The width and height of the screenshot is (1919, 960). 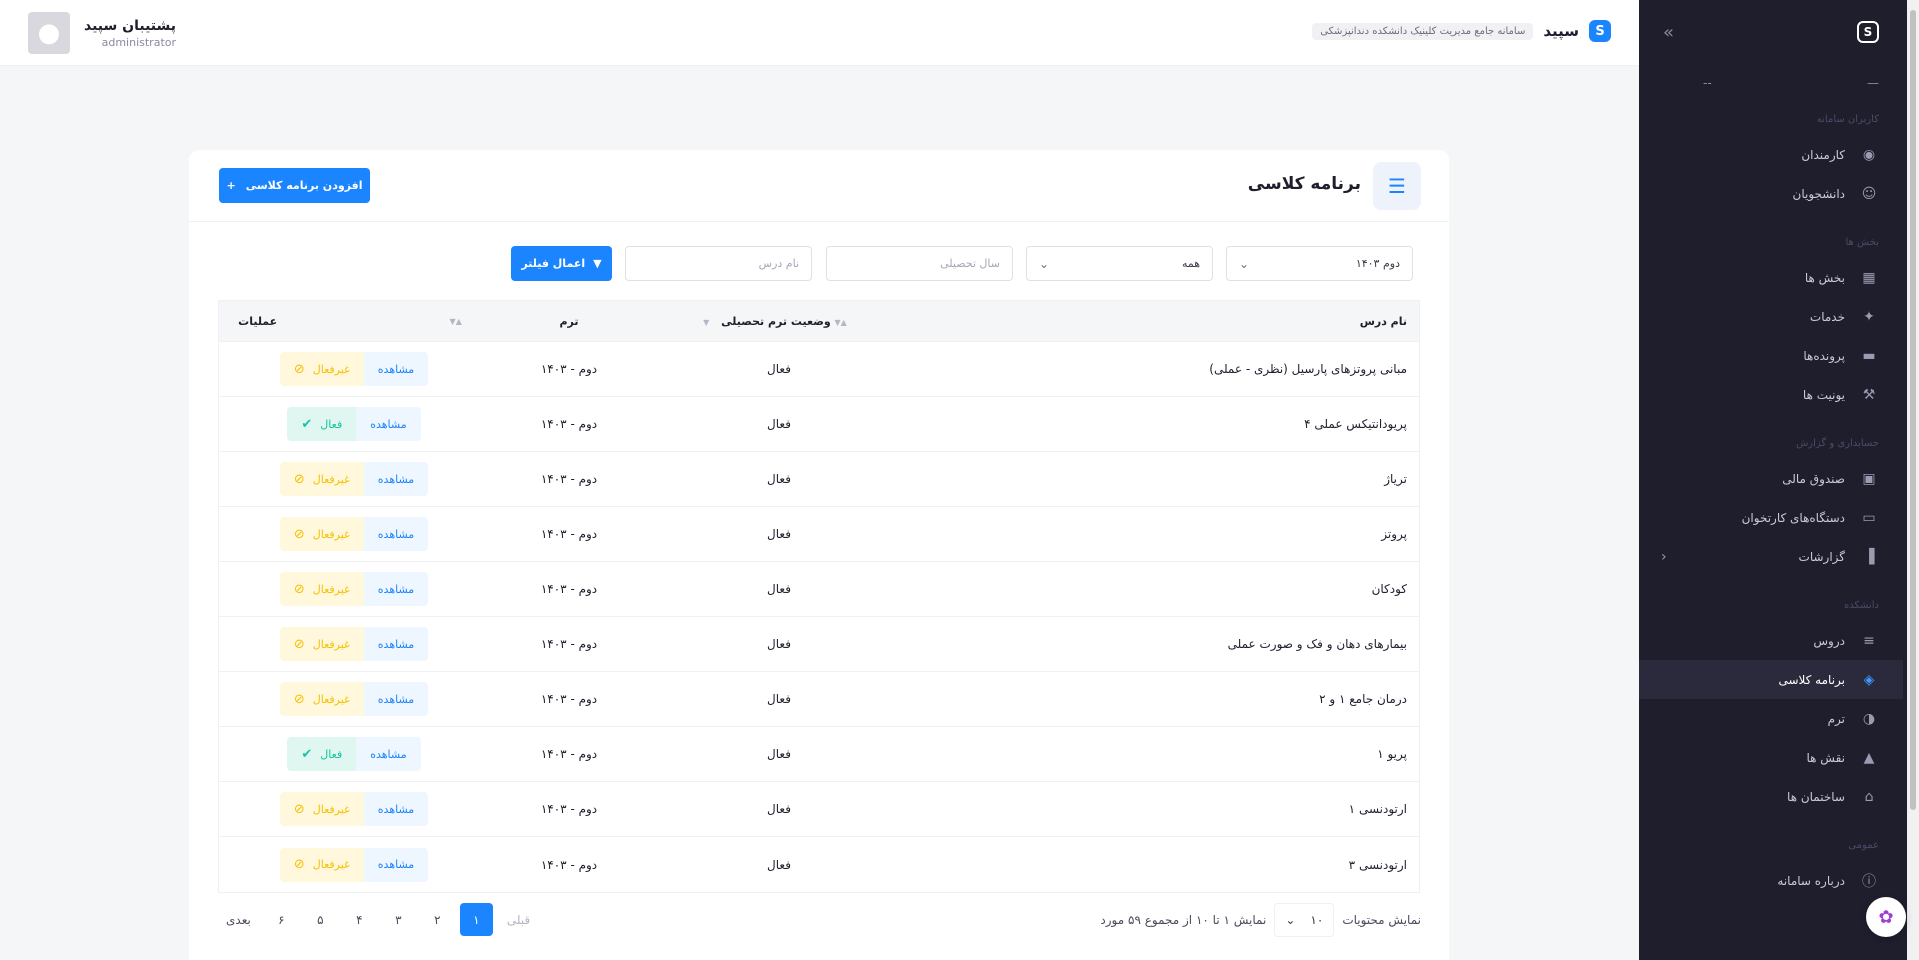 I want to click on sidebar-section-title: دانشکده, so click(x=1861, y=605).